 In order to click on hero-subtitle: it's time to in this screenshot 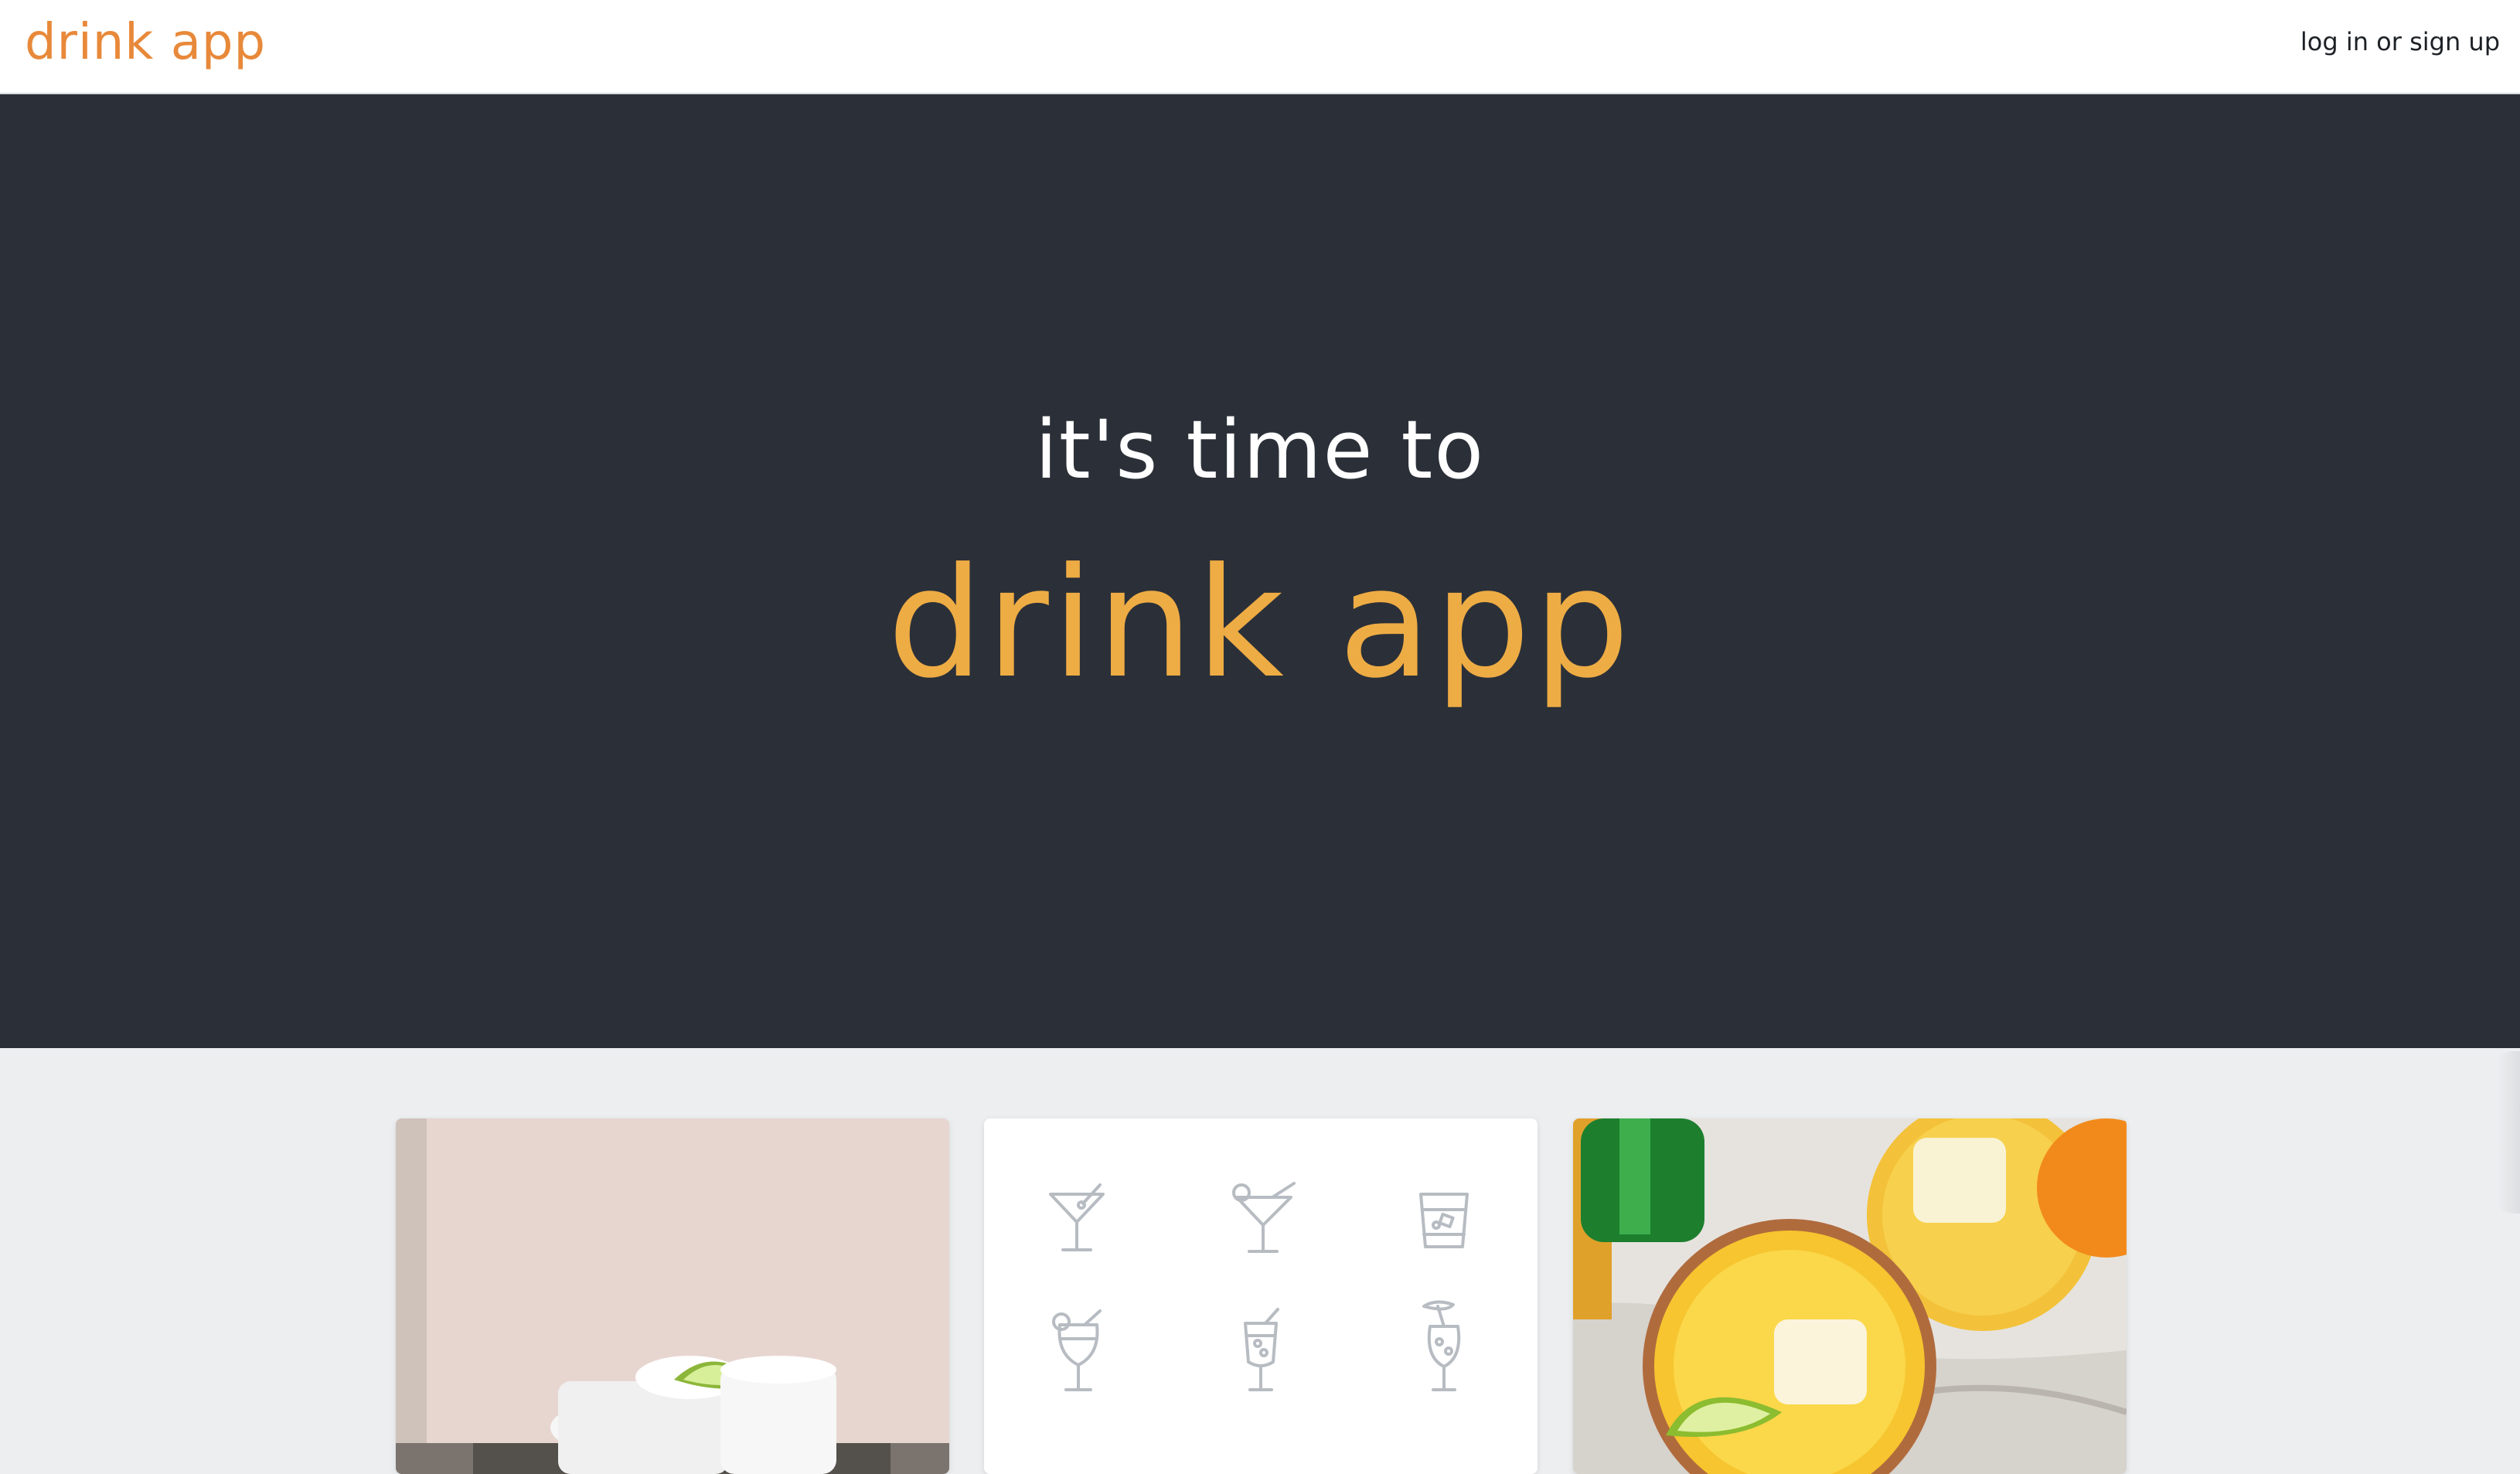, I will do `click(1260, 450)`.